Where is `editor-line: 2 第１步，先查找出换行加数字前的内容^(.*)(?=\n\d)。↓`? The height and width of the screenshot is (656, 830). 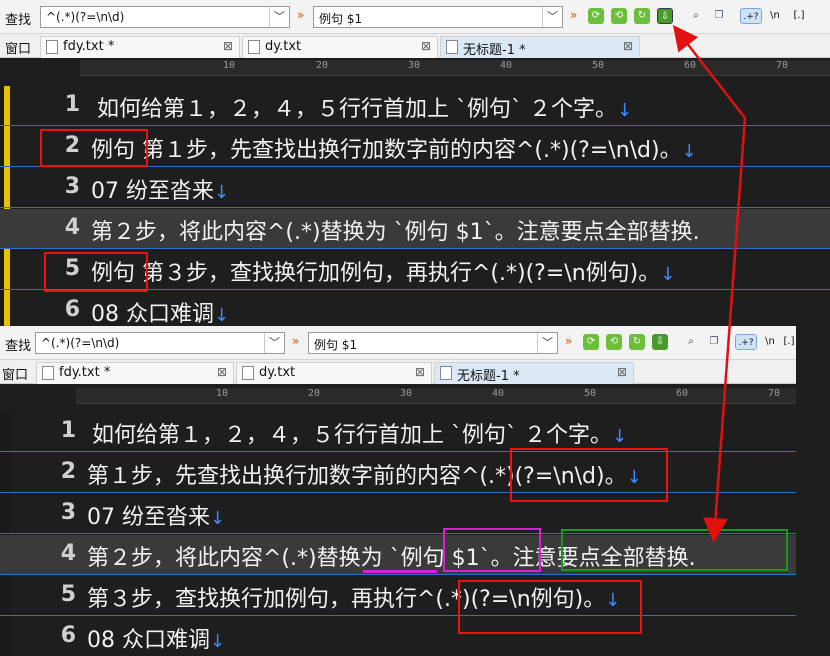
editor-line: 2 第１步，先查找出换行加数字前的内容^(.*)(?=\n\d)。↓ is located at coordinates (398, 473).